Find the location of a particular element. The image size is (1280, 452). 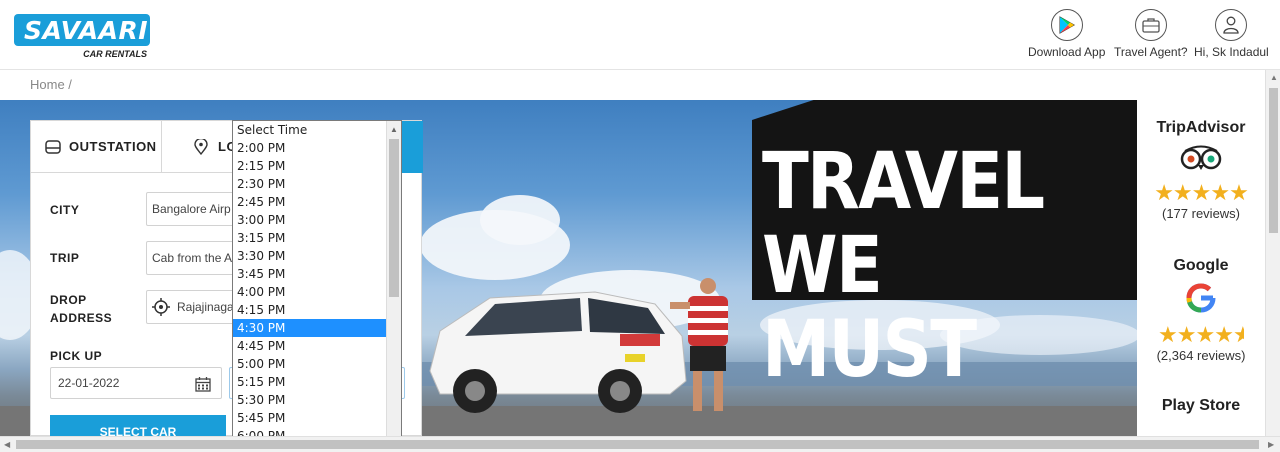

scroll-right-icon: ▶ is located at coordinates (1271, 444).